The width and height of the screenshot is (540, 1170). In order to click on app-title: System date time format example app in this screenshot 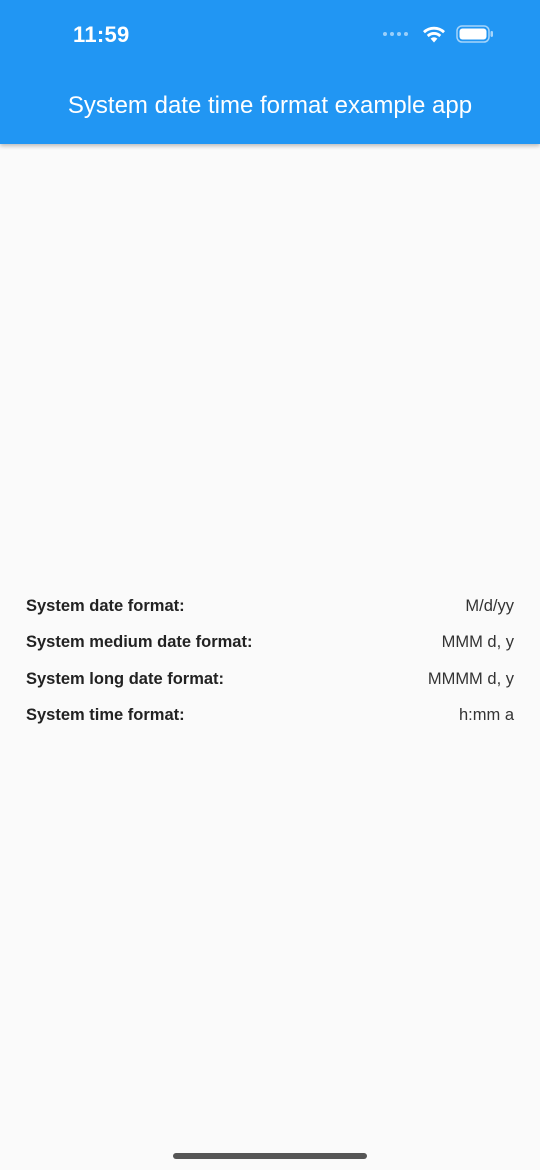, I will do `click(270, 105)`.